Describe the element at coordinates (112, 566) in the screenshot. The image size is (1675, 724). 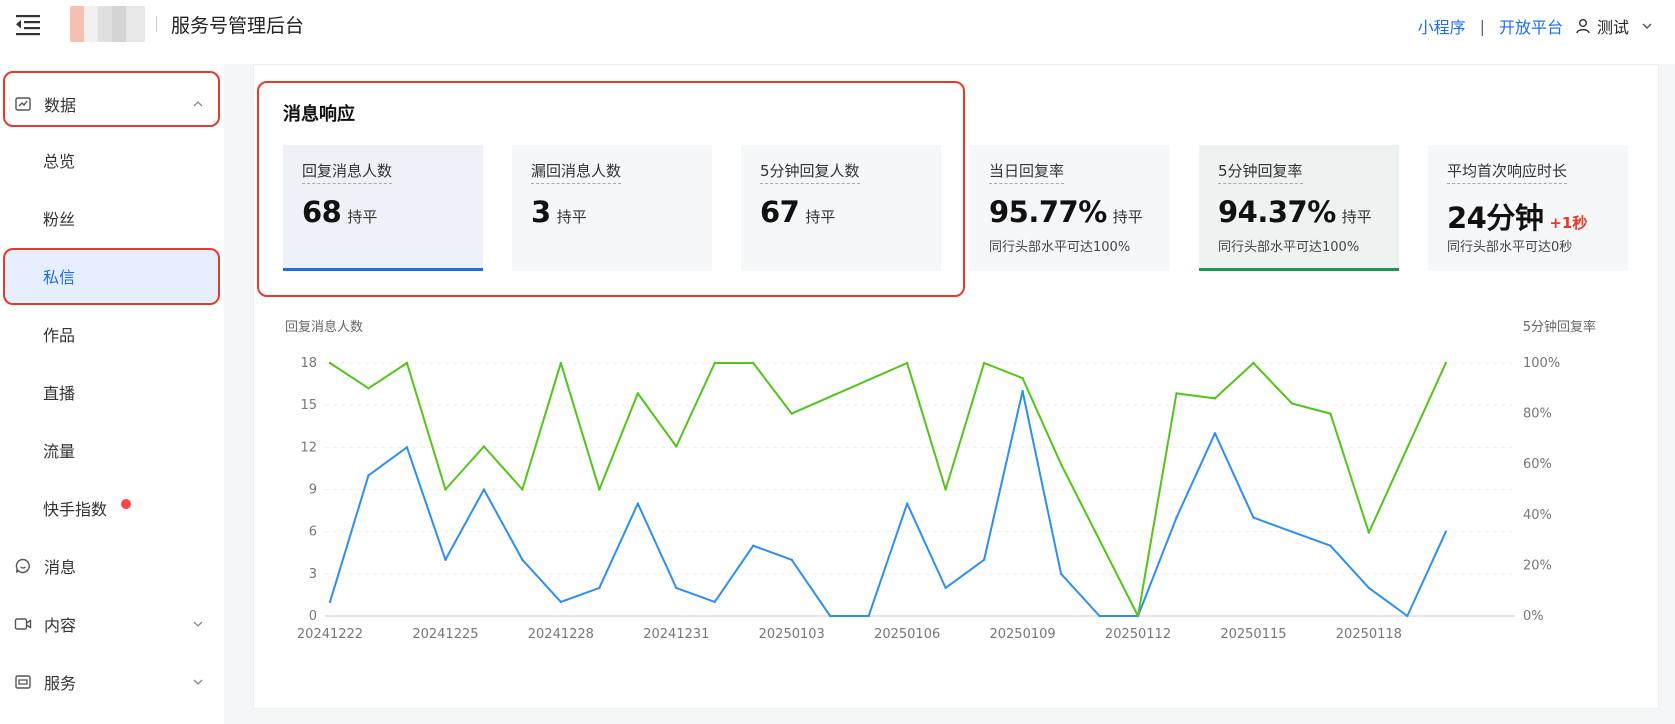
I see `sidebar-item-message: 消息` at that location.